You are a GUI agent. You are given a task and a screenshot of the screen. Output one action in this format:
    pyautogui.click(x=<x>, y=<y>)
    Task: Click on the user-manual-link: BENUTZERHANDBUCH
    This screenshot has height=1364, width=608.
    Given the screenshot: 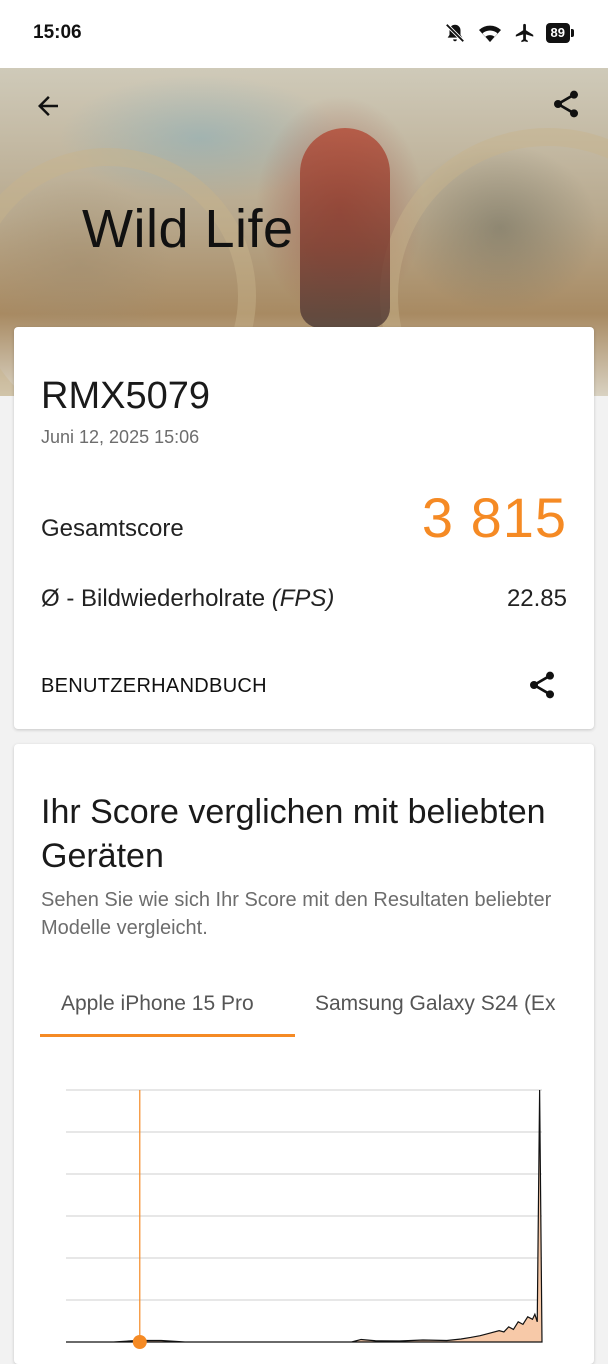 What is the action you would take?
    pyautogui.click(x=154, y=686)
    